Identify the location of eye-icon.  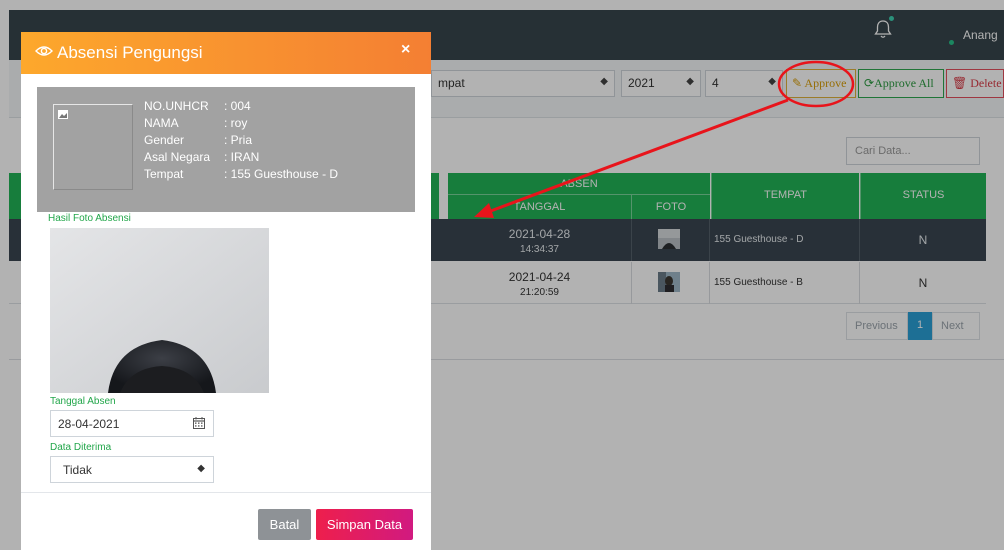
(44, 51).